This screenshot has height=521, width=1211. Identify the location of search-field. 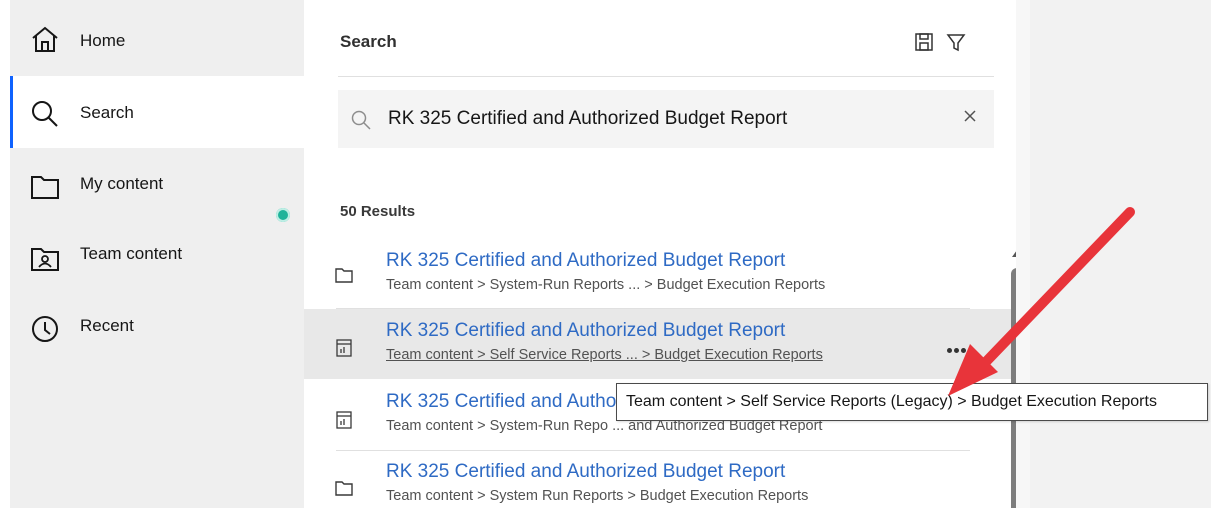
(666, 119).